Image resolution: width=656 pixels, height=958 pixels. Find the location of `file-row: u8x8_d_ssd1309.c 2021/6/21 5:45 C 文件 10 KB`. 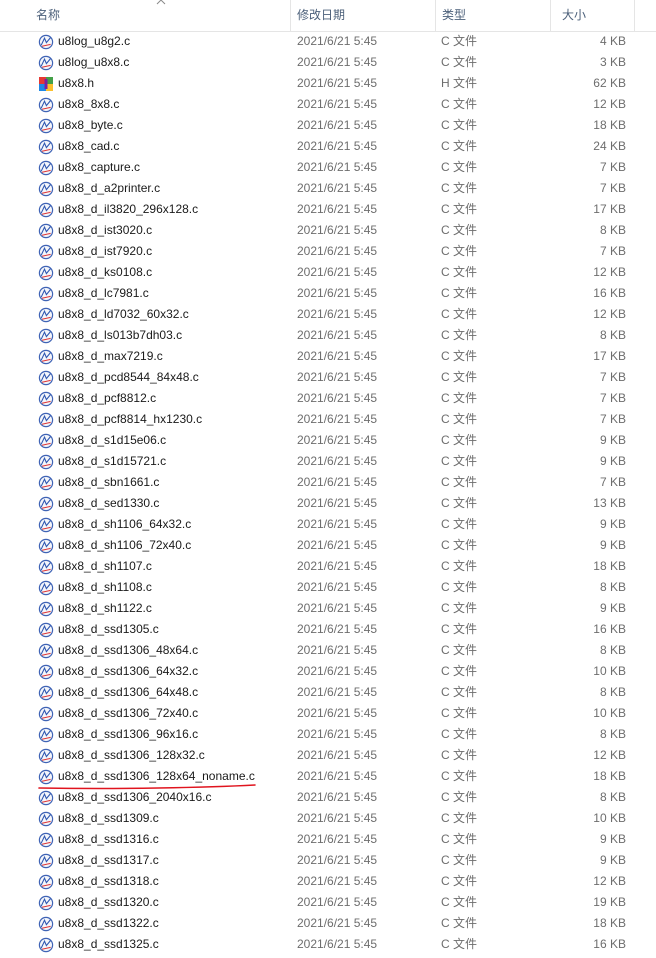

file-row: u8x8_d_ssd1309.c 2021/6/21 5:45 C 文件 10 KB is located at coordinates (328, 818).